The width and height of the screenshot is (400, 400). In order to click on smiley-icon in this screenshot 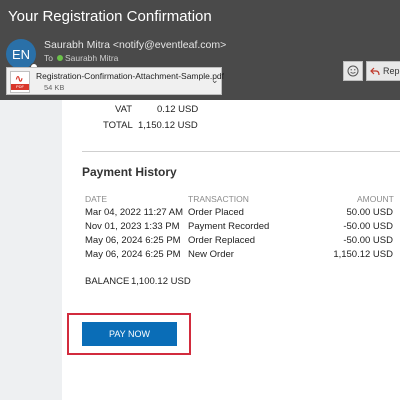, I will do `click(353, 71)`.